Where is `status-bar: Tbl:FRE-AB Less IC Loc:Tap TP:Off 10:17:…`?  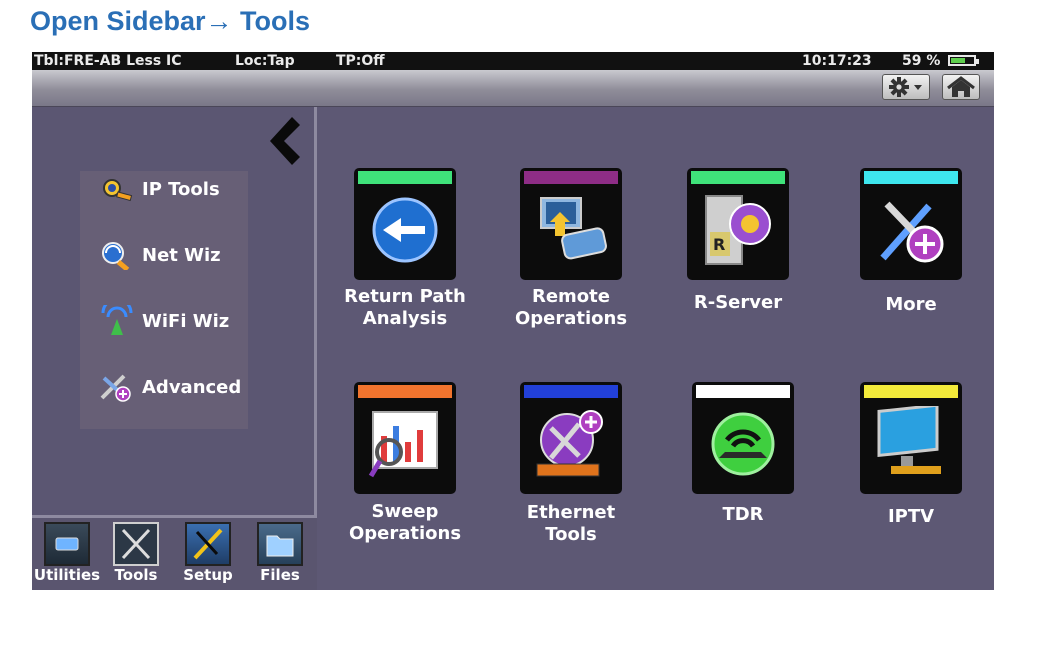 status-bar: Tbl:FRE-AB Less IC Loc:Tap TP:Off 10:17:… is located at coordinates (513, 61).